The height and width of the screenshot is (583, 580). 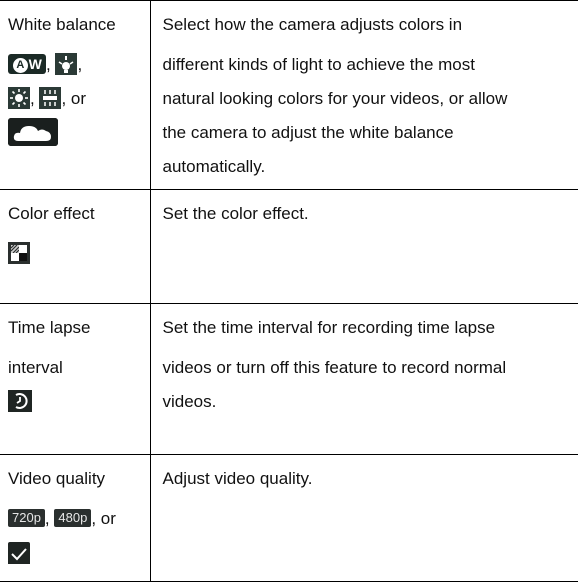 I want to click on setting-label: Time lapse, so click(x=49, y=327).